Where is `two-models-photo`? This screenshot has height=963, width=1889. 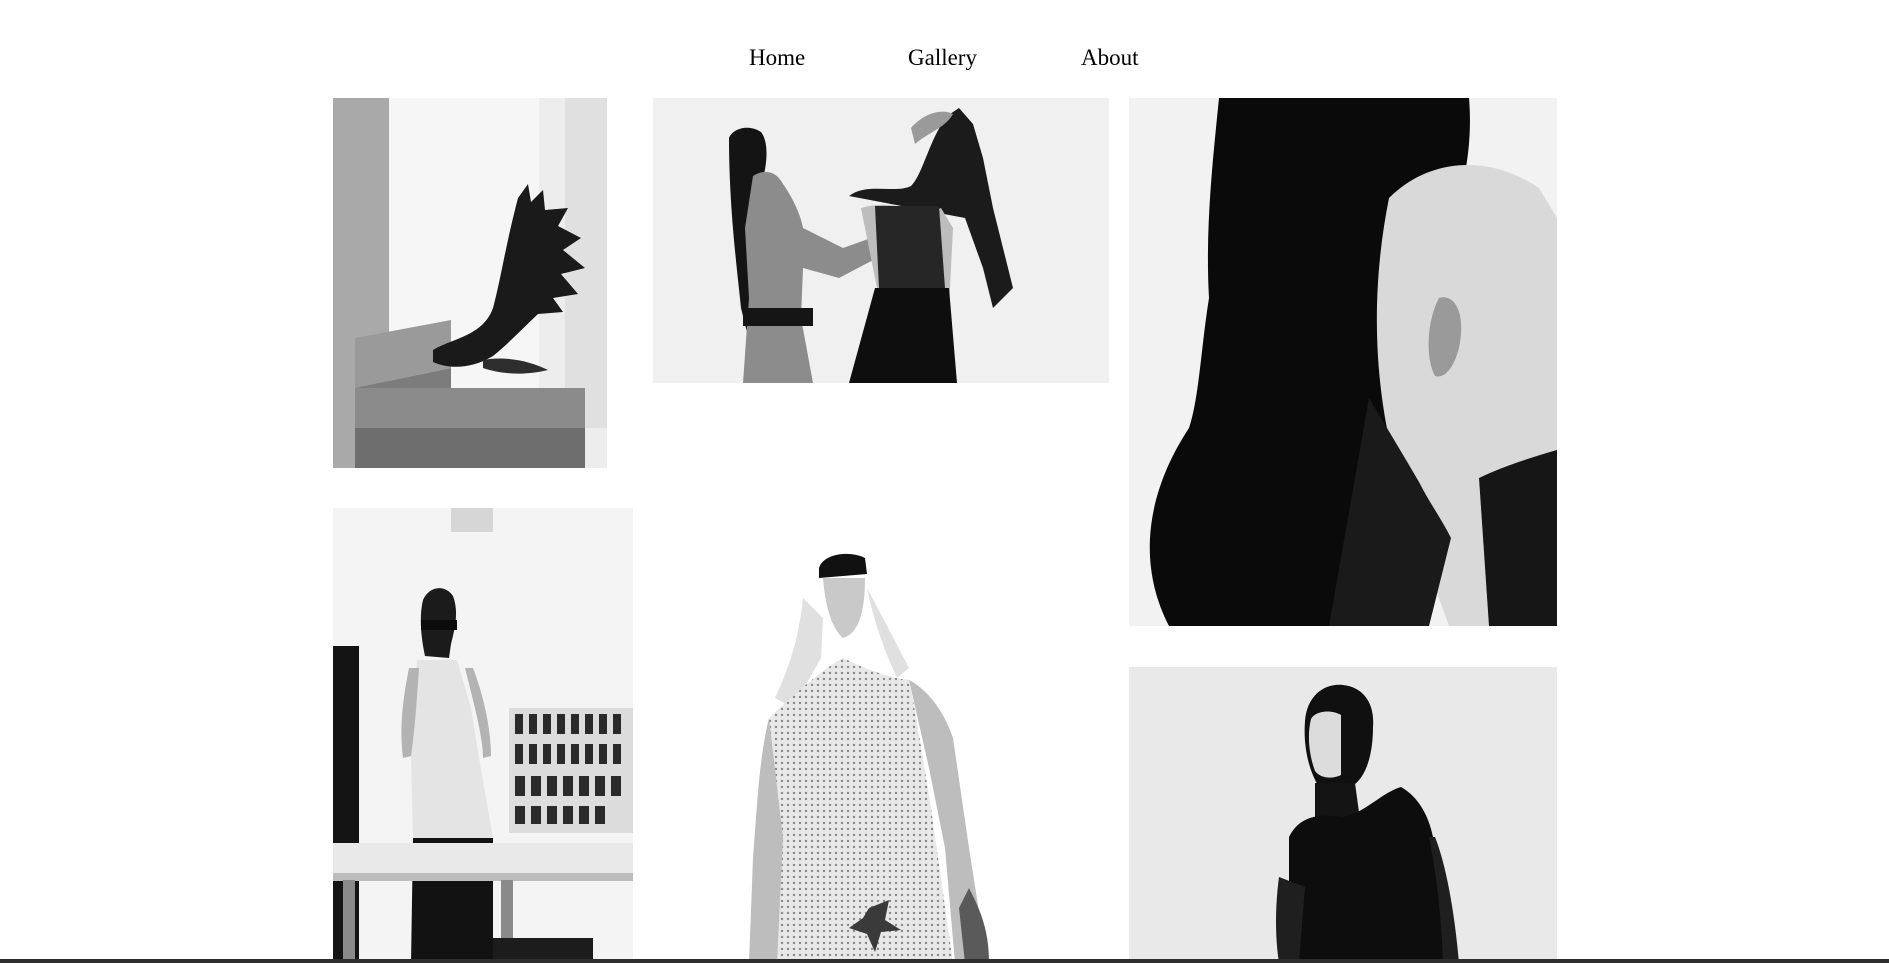 two-models-photo is located at coordinates (881, 240).